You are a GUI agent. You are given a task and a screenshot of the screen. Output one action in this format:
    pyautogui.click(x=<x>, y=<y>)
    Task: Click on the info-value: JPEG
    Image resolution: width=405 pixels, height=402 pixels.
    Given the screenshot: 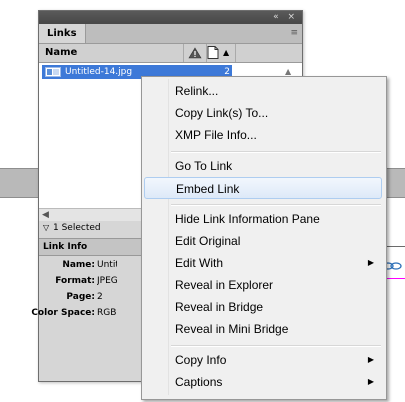 What is the action you would take?
    pyautogui.click(x=107, y=281)
    